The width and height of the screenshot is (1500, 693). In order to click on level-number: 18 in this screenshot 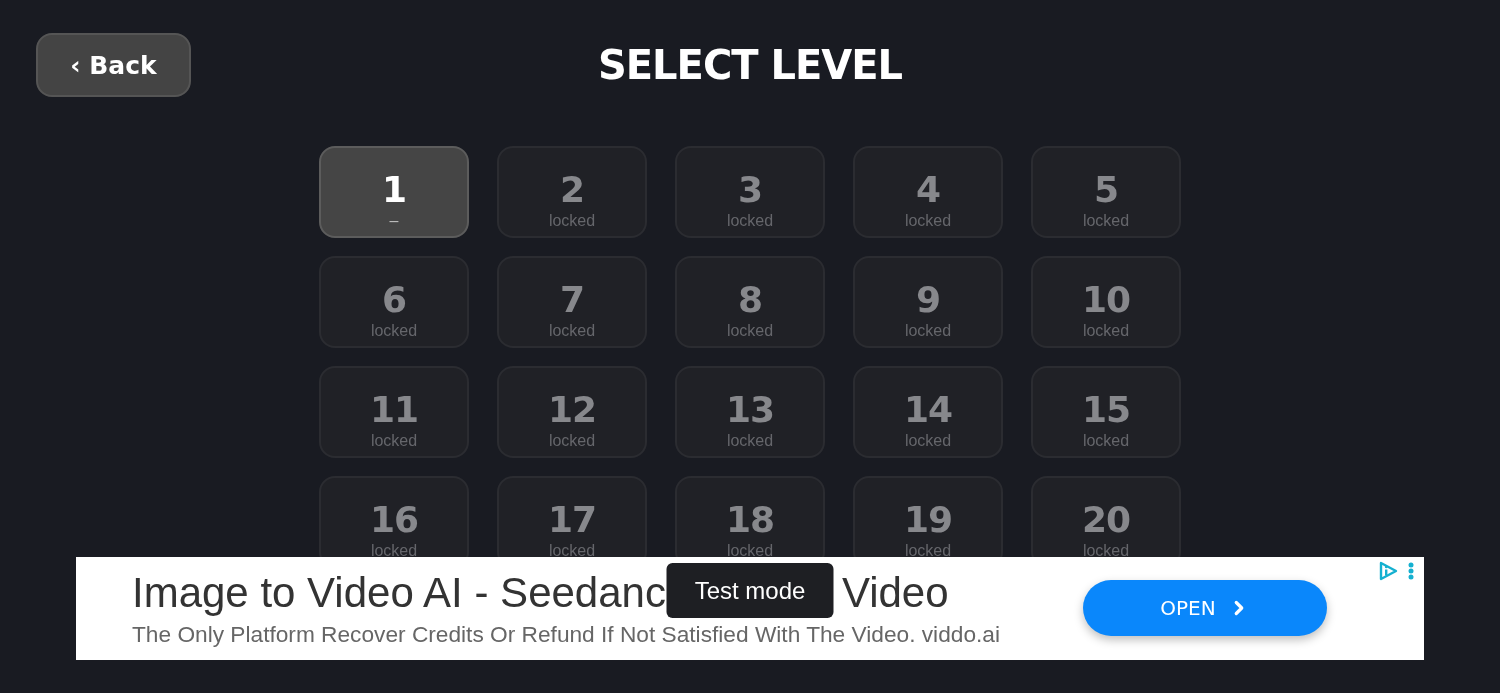, I will do `click(750, 520)`.